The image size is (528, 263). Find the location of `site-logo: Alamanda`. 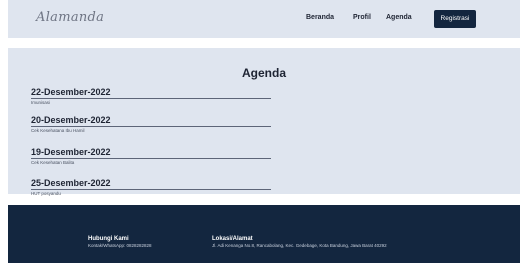

site-logo: Alamanda is located at coordinates (70, 17).